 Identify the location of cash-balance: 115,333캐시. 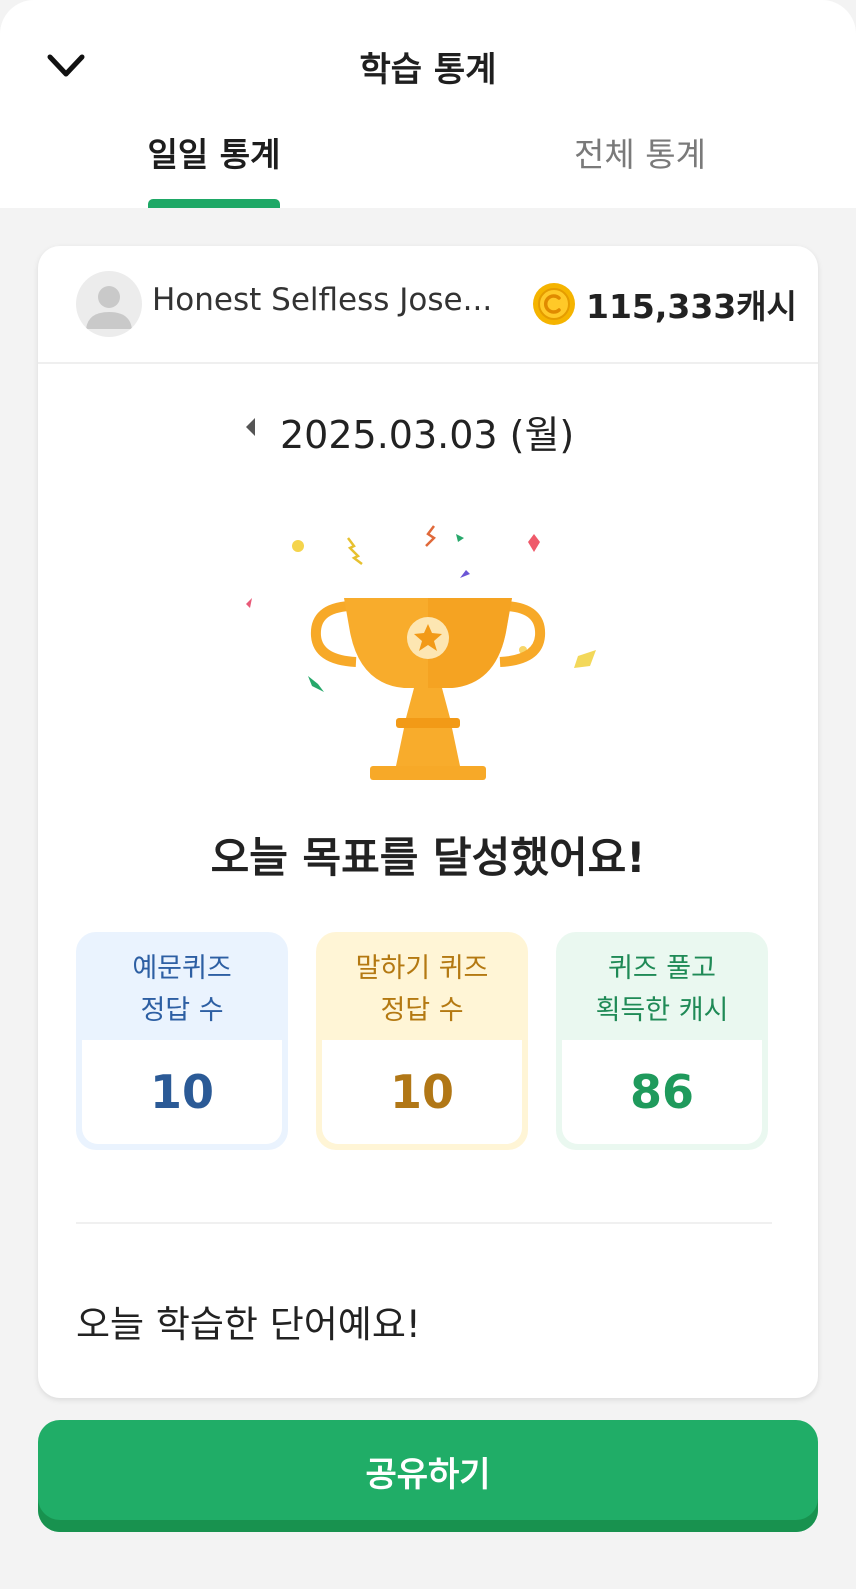
(692, 306).